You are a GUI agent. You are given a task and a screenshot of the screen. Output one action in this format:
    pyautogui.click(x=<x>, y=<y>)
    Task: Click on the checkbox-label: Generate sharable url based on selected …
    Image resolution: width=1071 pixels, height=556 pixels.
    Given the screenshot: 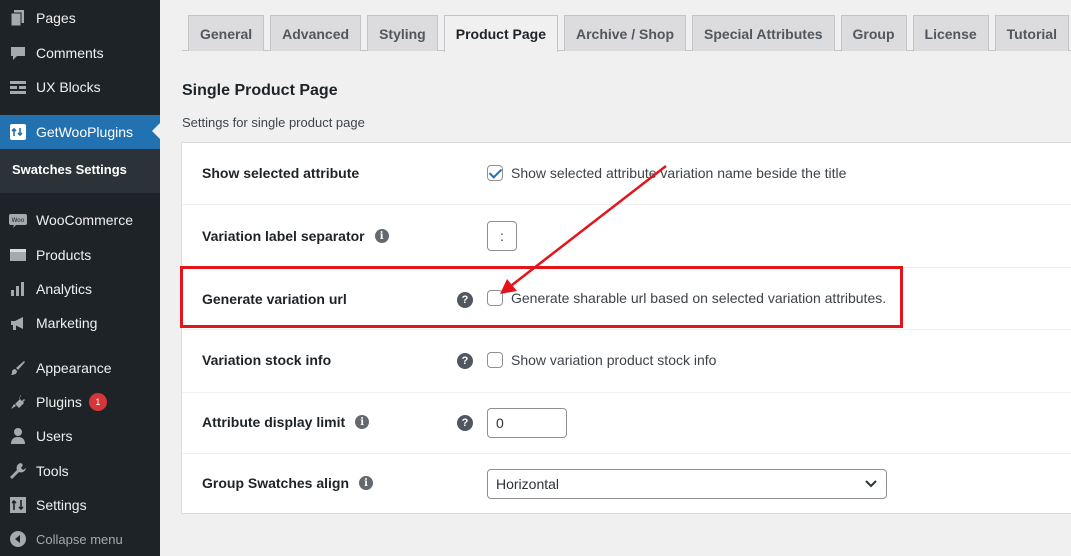 What is the action you would take?
    pyautogui.click(x=699, y=298)
    